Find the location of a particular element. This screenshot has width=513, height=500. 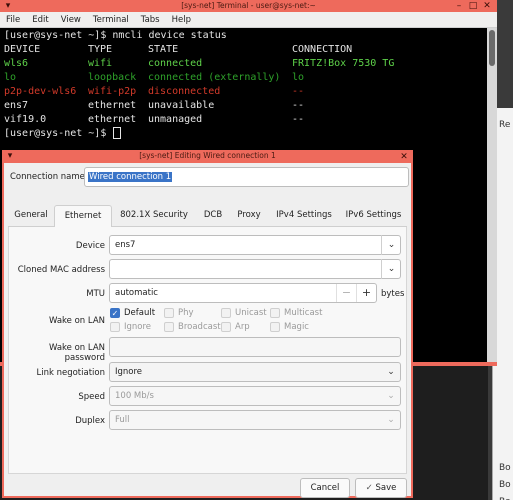

command-line: [user@sys-net ~]$ nmcli device status is located at coordinates (243, 36).